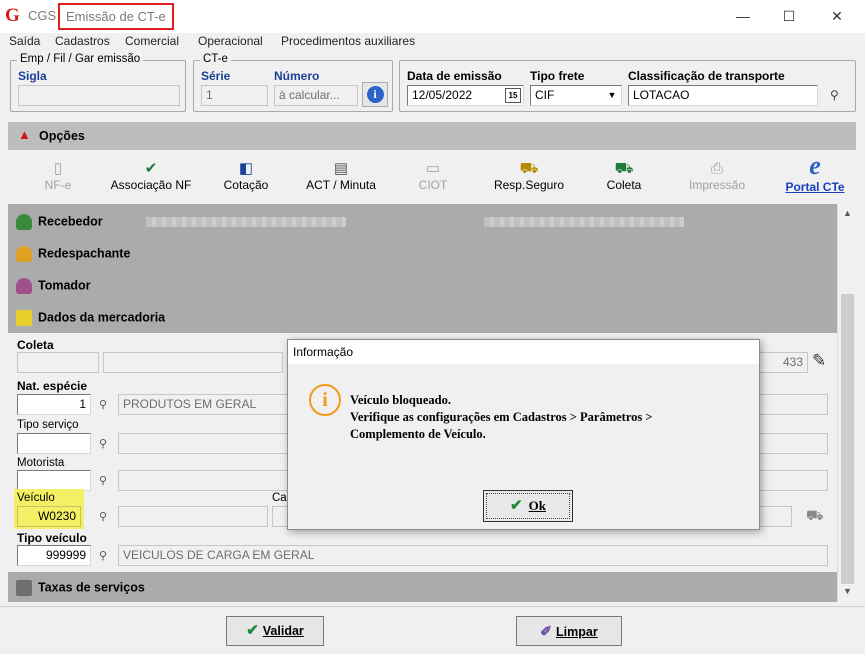 This screenshot has height=654, width=865. I want to click on cotacao-label: Cotação, so click(246, 185).